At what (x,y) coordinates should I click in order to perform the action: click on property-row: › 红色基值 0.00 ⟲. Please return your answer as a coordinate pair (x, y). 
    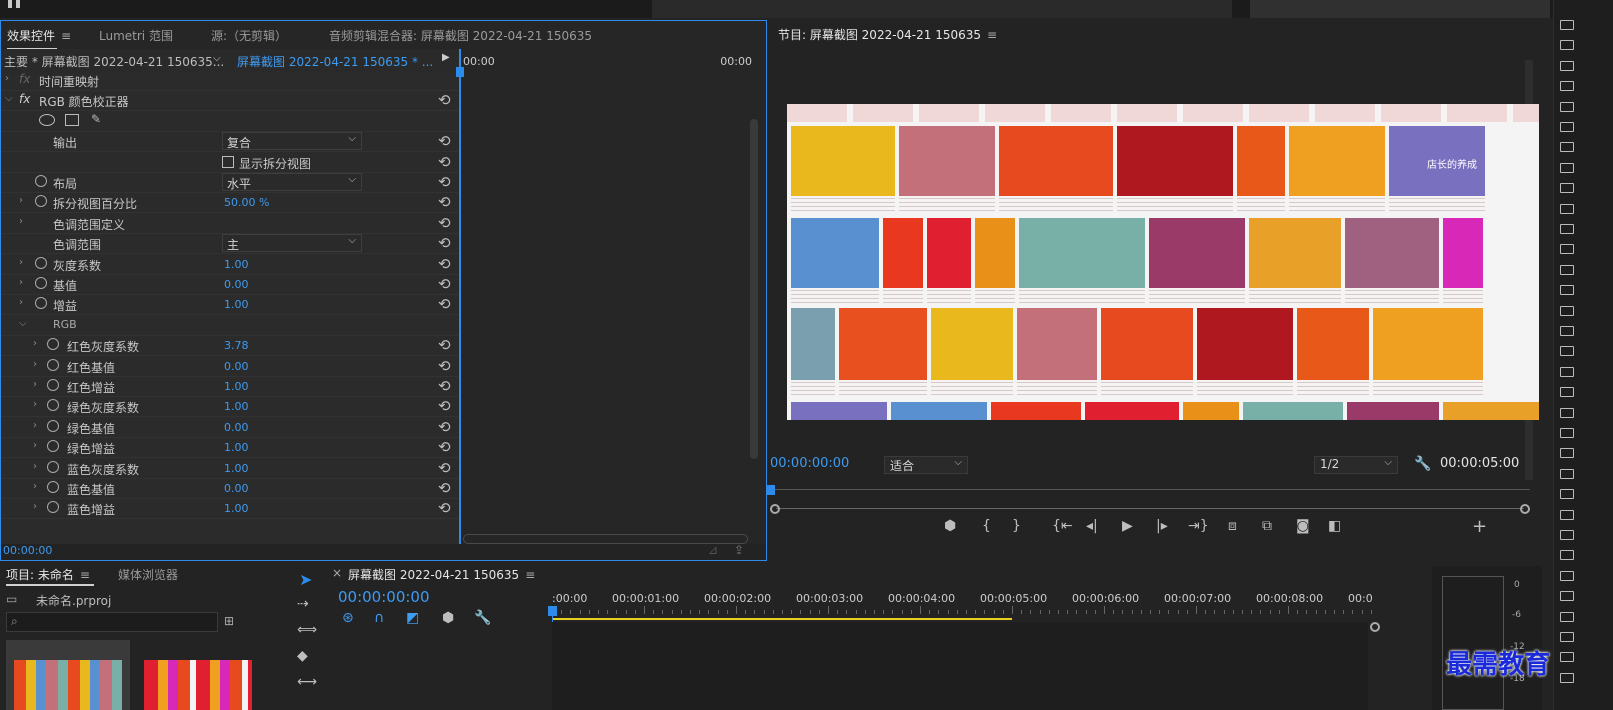
    Looking at the image, I should click on (230, 366).